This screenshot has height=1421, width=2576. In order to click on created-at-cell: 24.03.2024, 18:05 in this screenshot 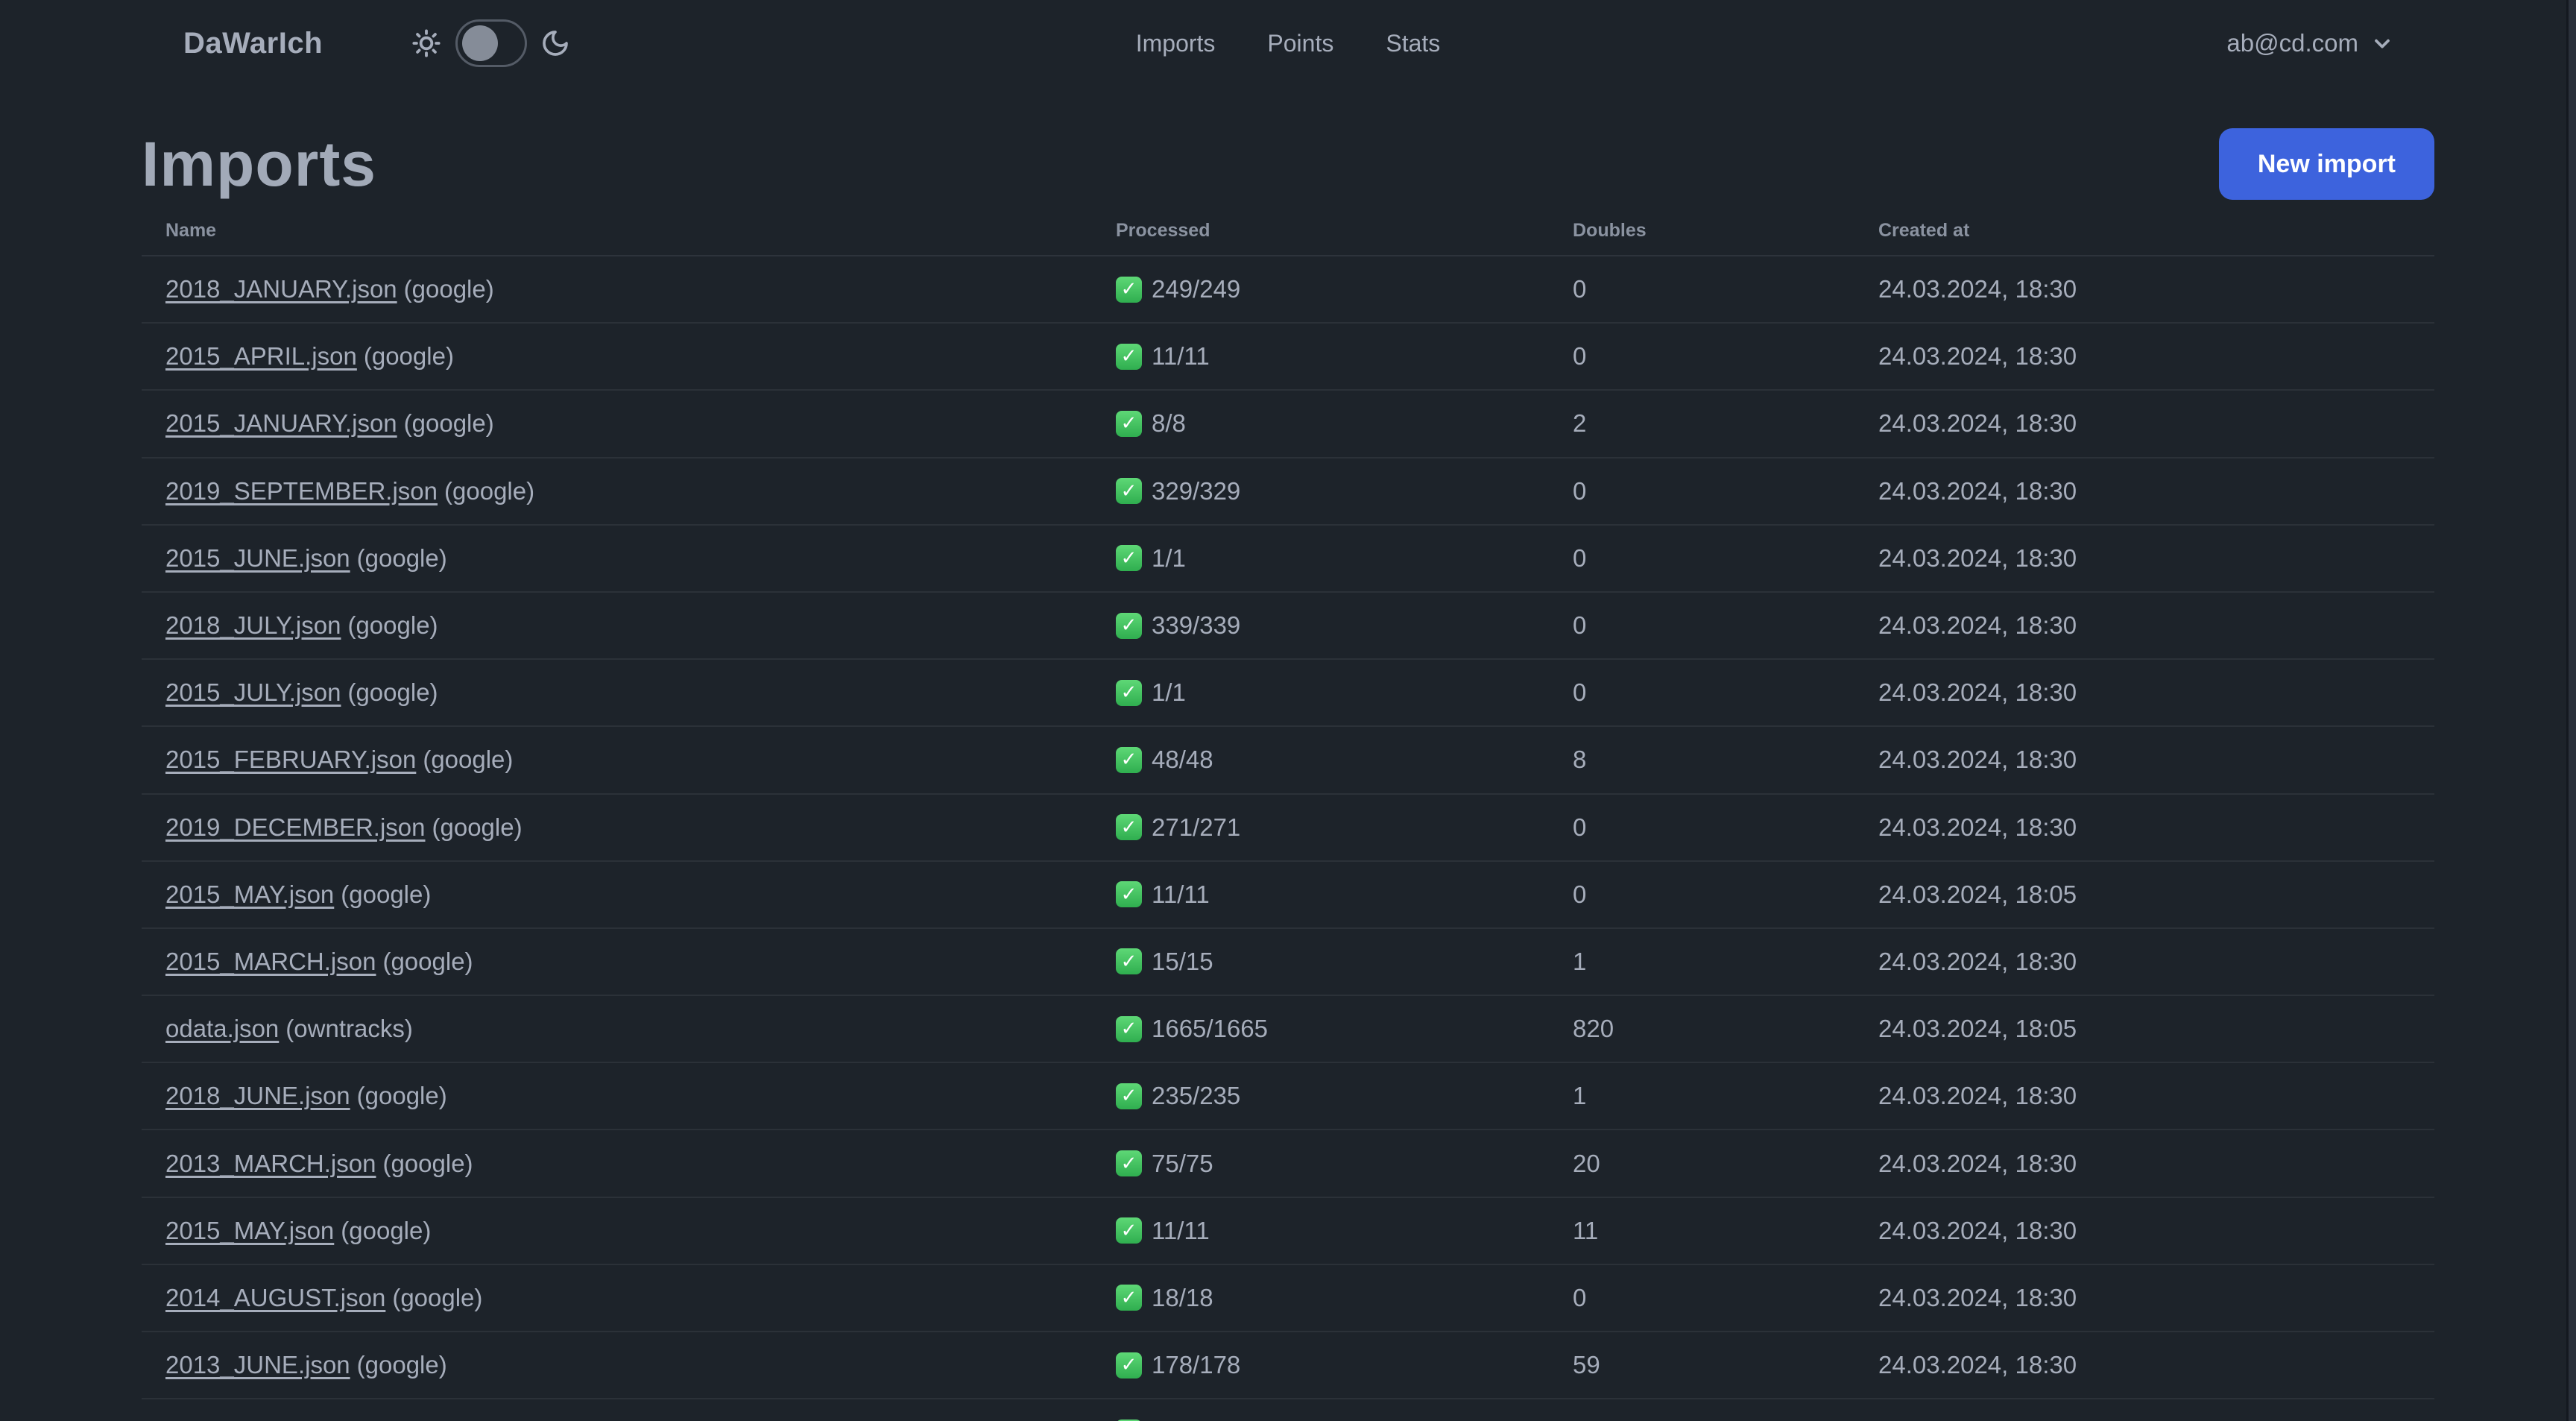, I will do `click(1978, 894)`.